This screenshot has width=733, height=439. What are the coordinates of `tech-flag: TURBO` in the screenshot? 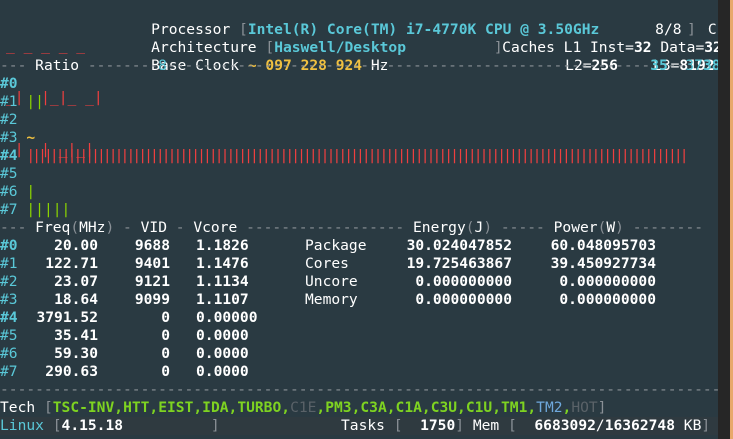 It's located at (259, 407).